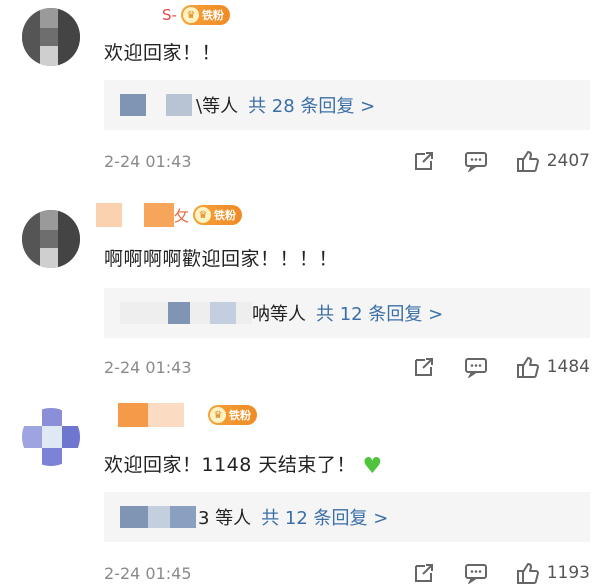  I want to click on like-count: 2407, so click(568, 161).